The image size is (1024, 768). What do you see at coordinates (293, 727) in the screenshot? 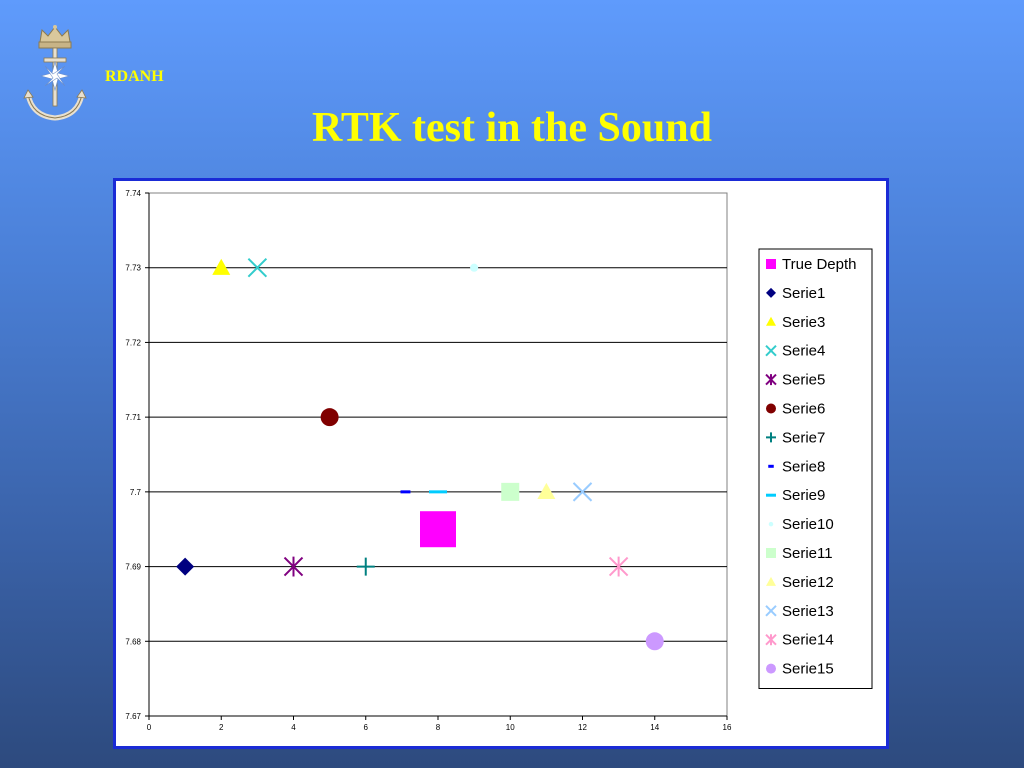
I see `x-tick-label: 4` at bounding box center [293, 727].